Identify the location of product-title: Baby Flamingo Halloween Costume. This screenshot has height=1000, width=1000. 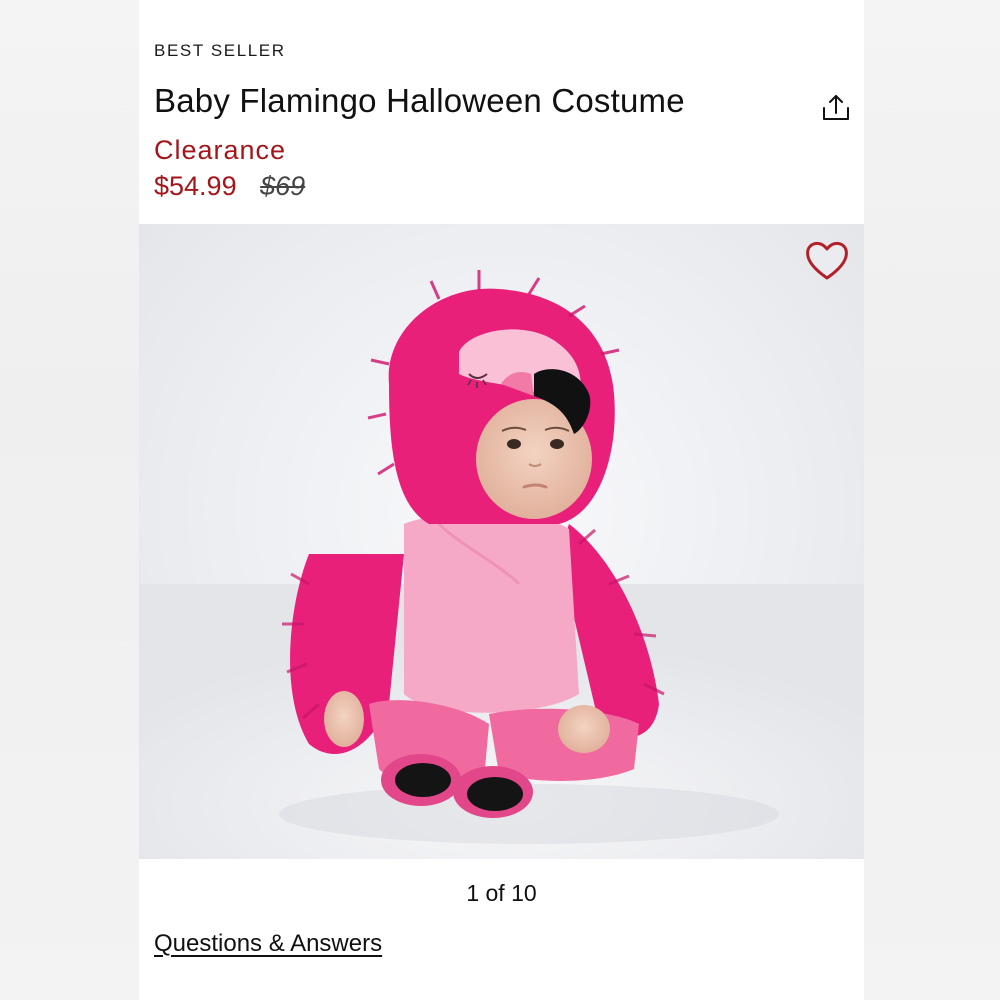
(419, 100).